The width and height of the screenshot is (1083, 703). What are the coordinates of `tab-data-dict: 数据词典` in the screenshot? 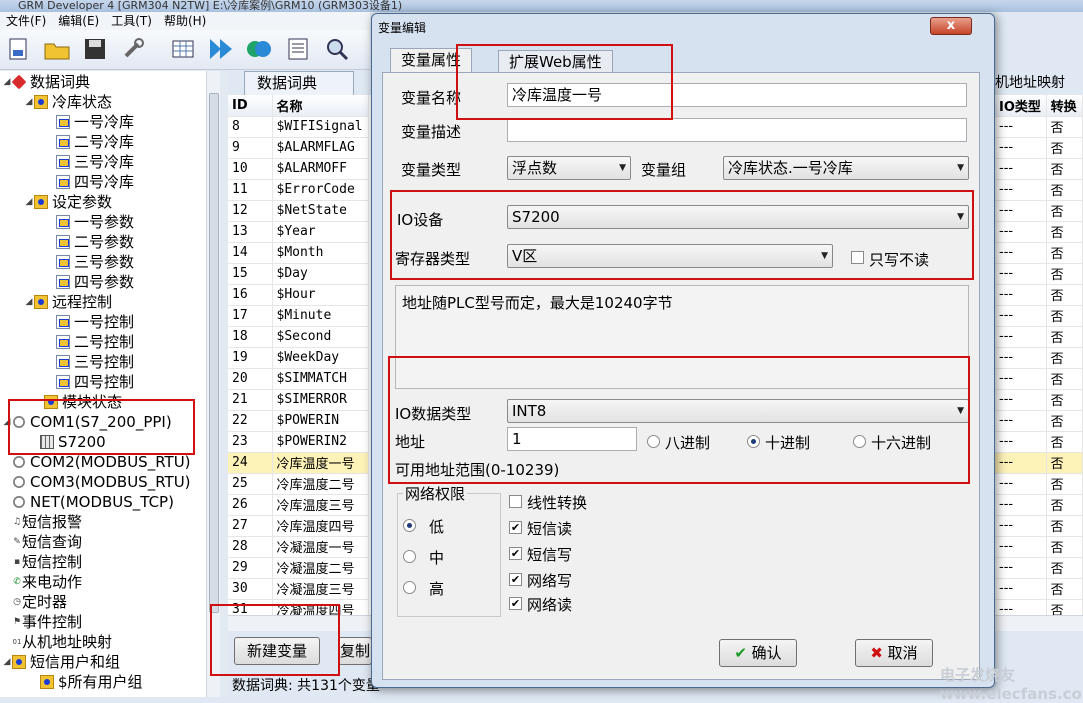 It's located at (299, 83).